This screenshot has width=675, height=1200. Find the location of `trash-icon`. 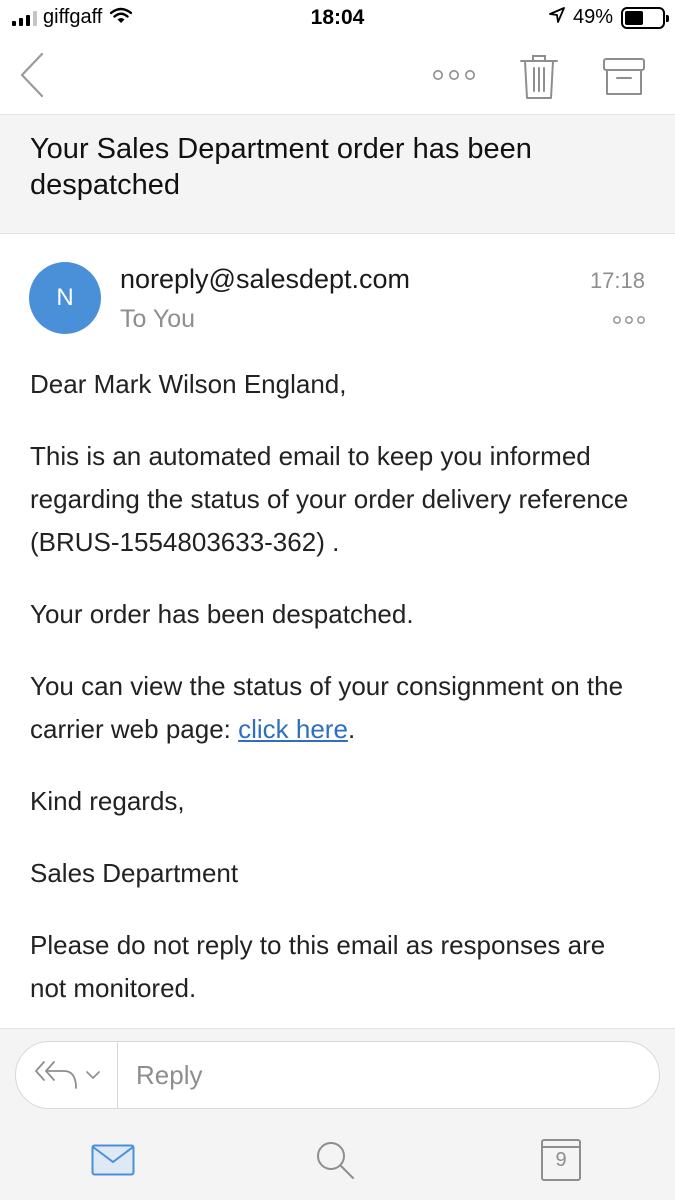

trash-icon is located at coordinates (539, 77).